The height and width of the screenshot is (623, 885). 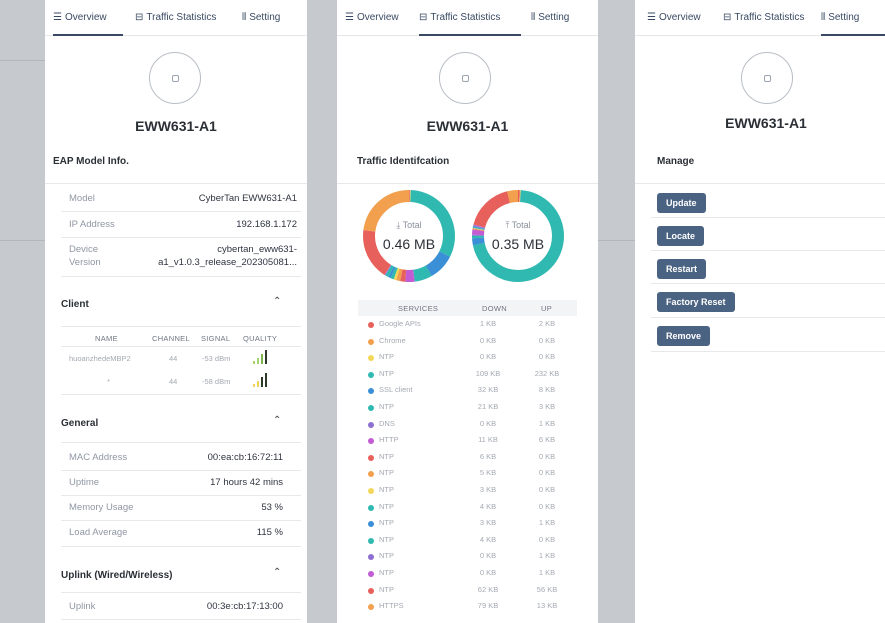 What do you see at coordinates (488, 539) in the screenshot?
I see `service-down: 4 KB` at bounding box center [488, 539].